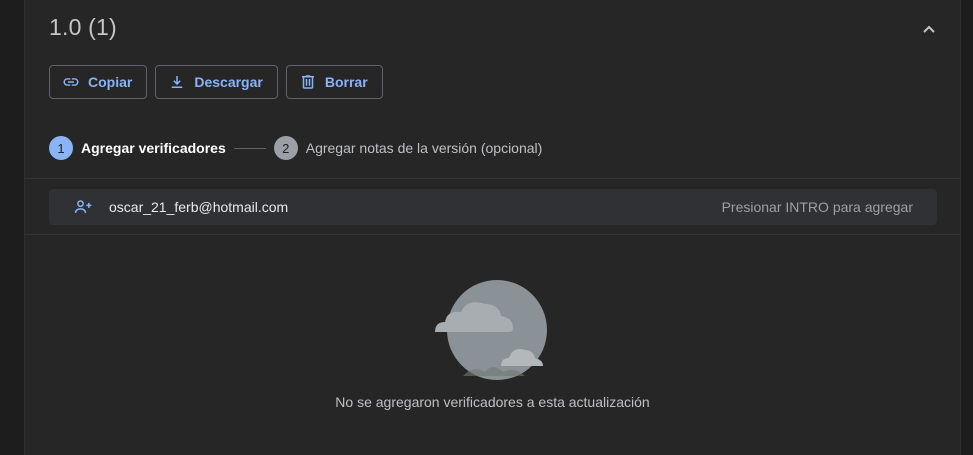  I want to click on cloud-illustration-icon, so click(491, 330).